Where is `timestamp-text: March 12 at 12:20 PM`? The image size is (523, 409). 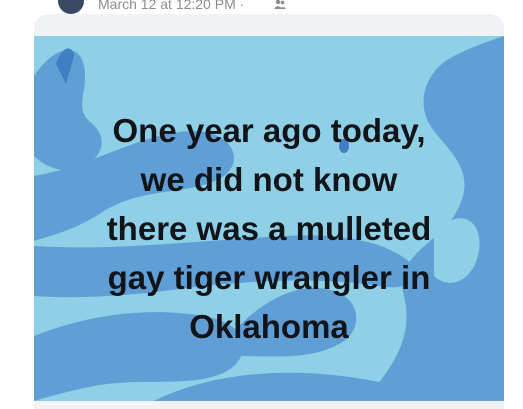
timestamp-text: March 12 at 12:20 PM is located at coordinates (167, 6).